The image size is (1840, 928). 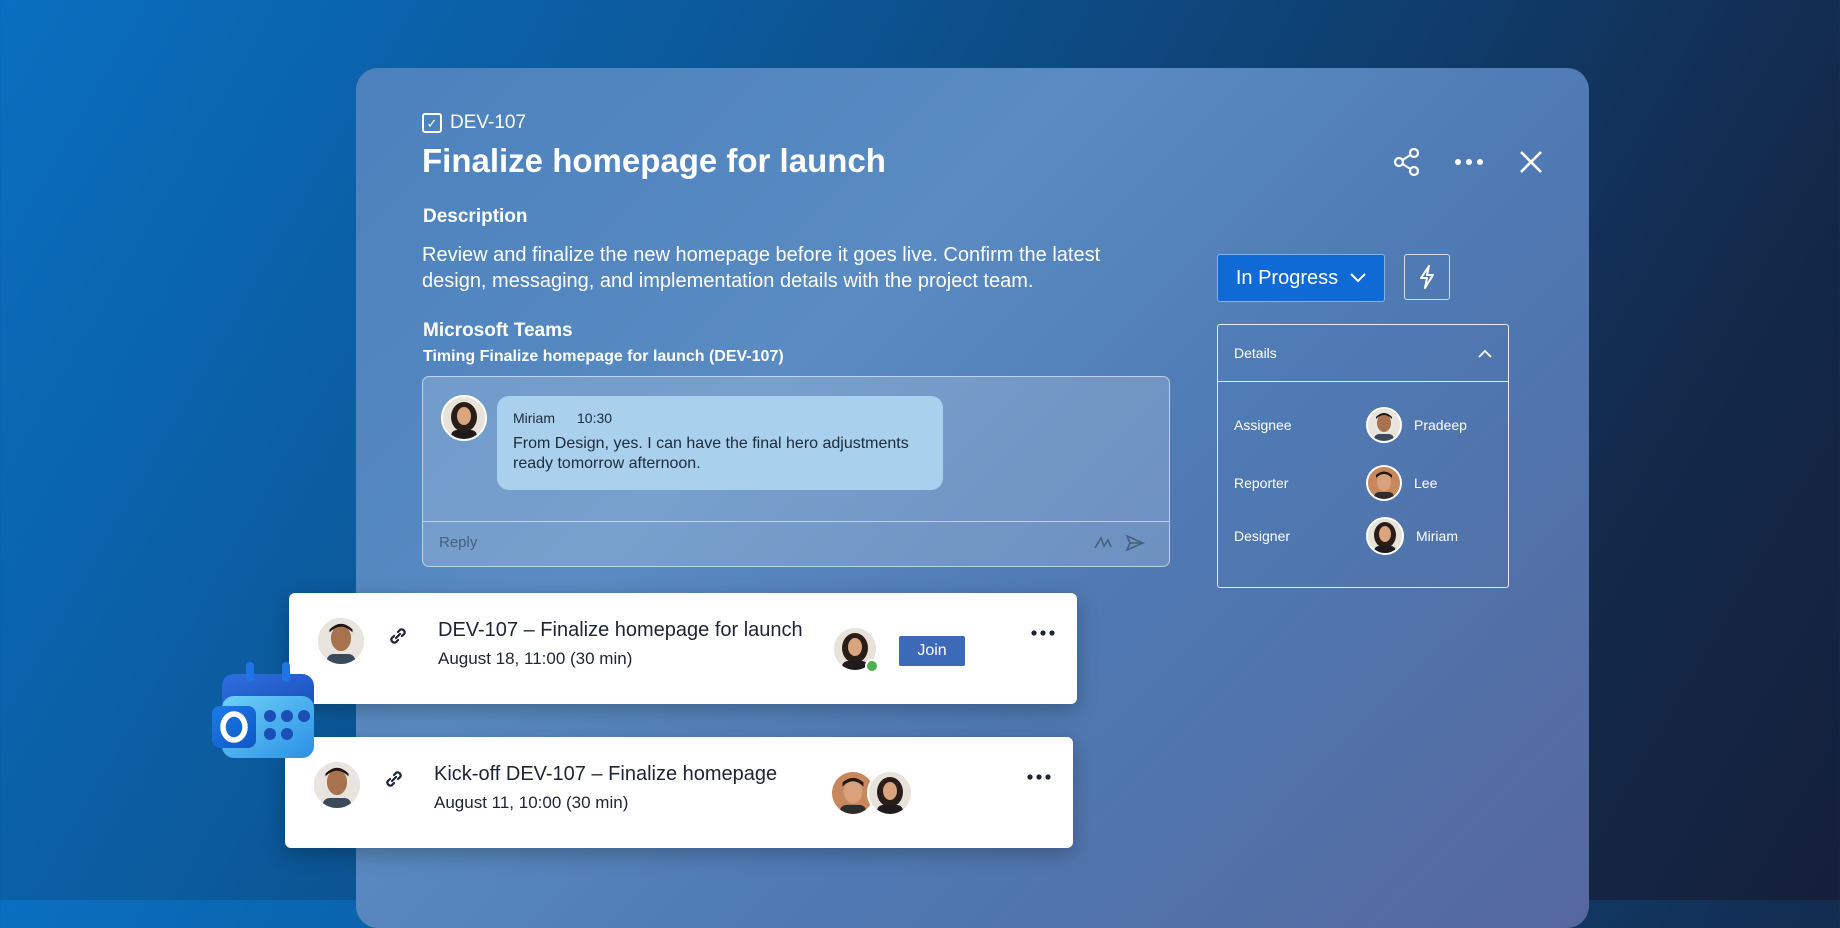 I want to click on attendee-miriam, so click(x=856, y=650).